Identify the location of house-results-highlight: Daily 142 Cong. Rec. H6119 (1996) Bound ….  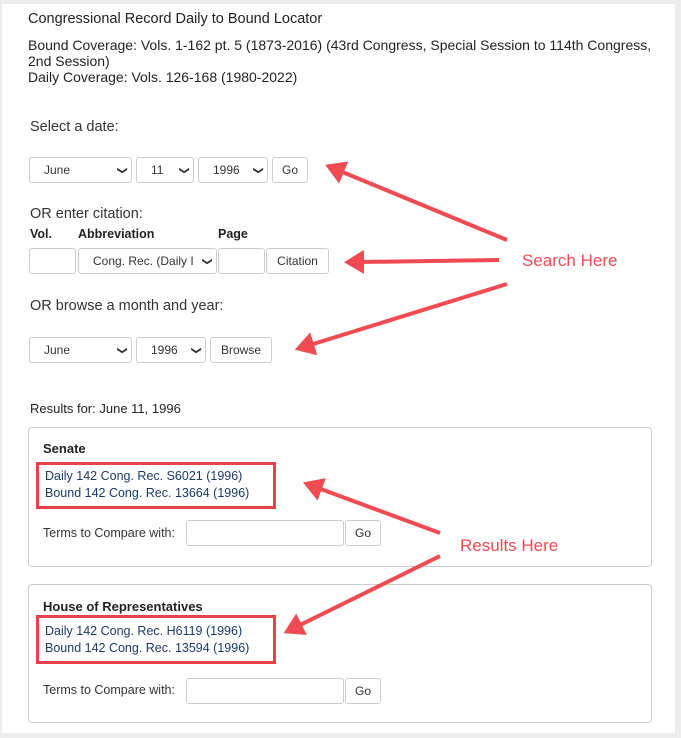
(156, 639).